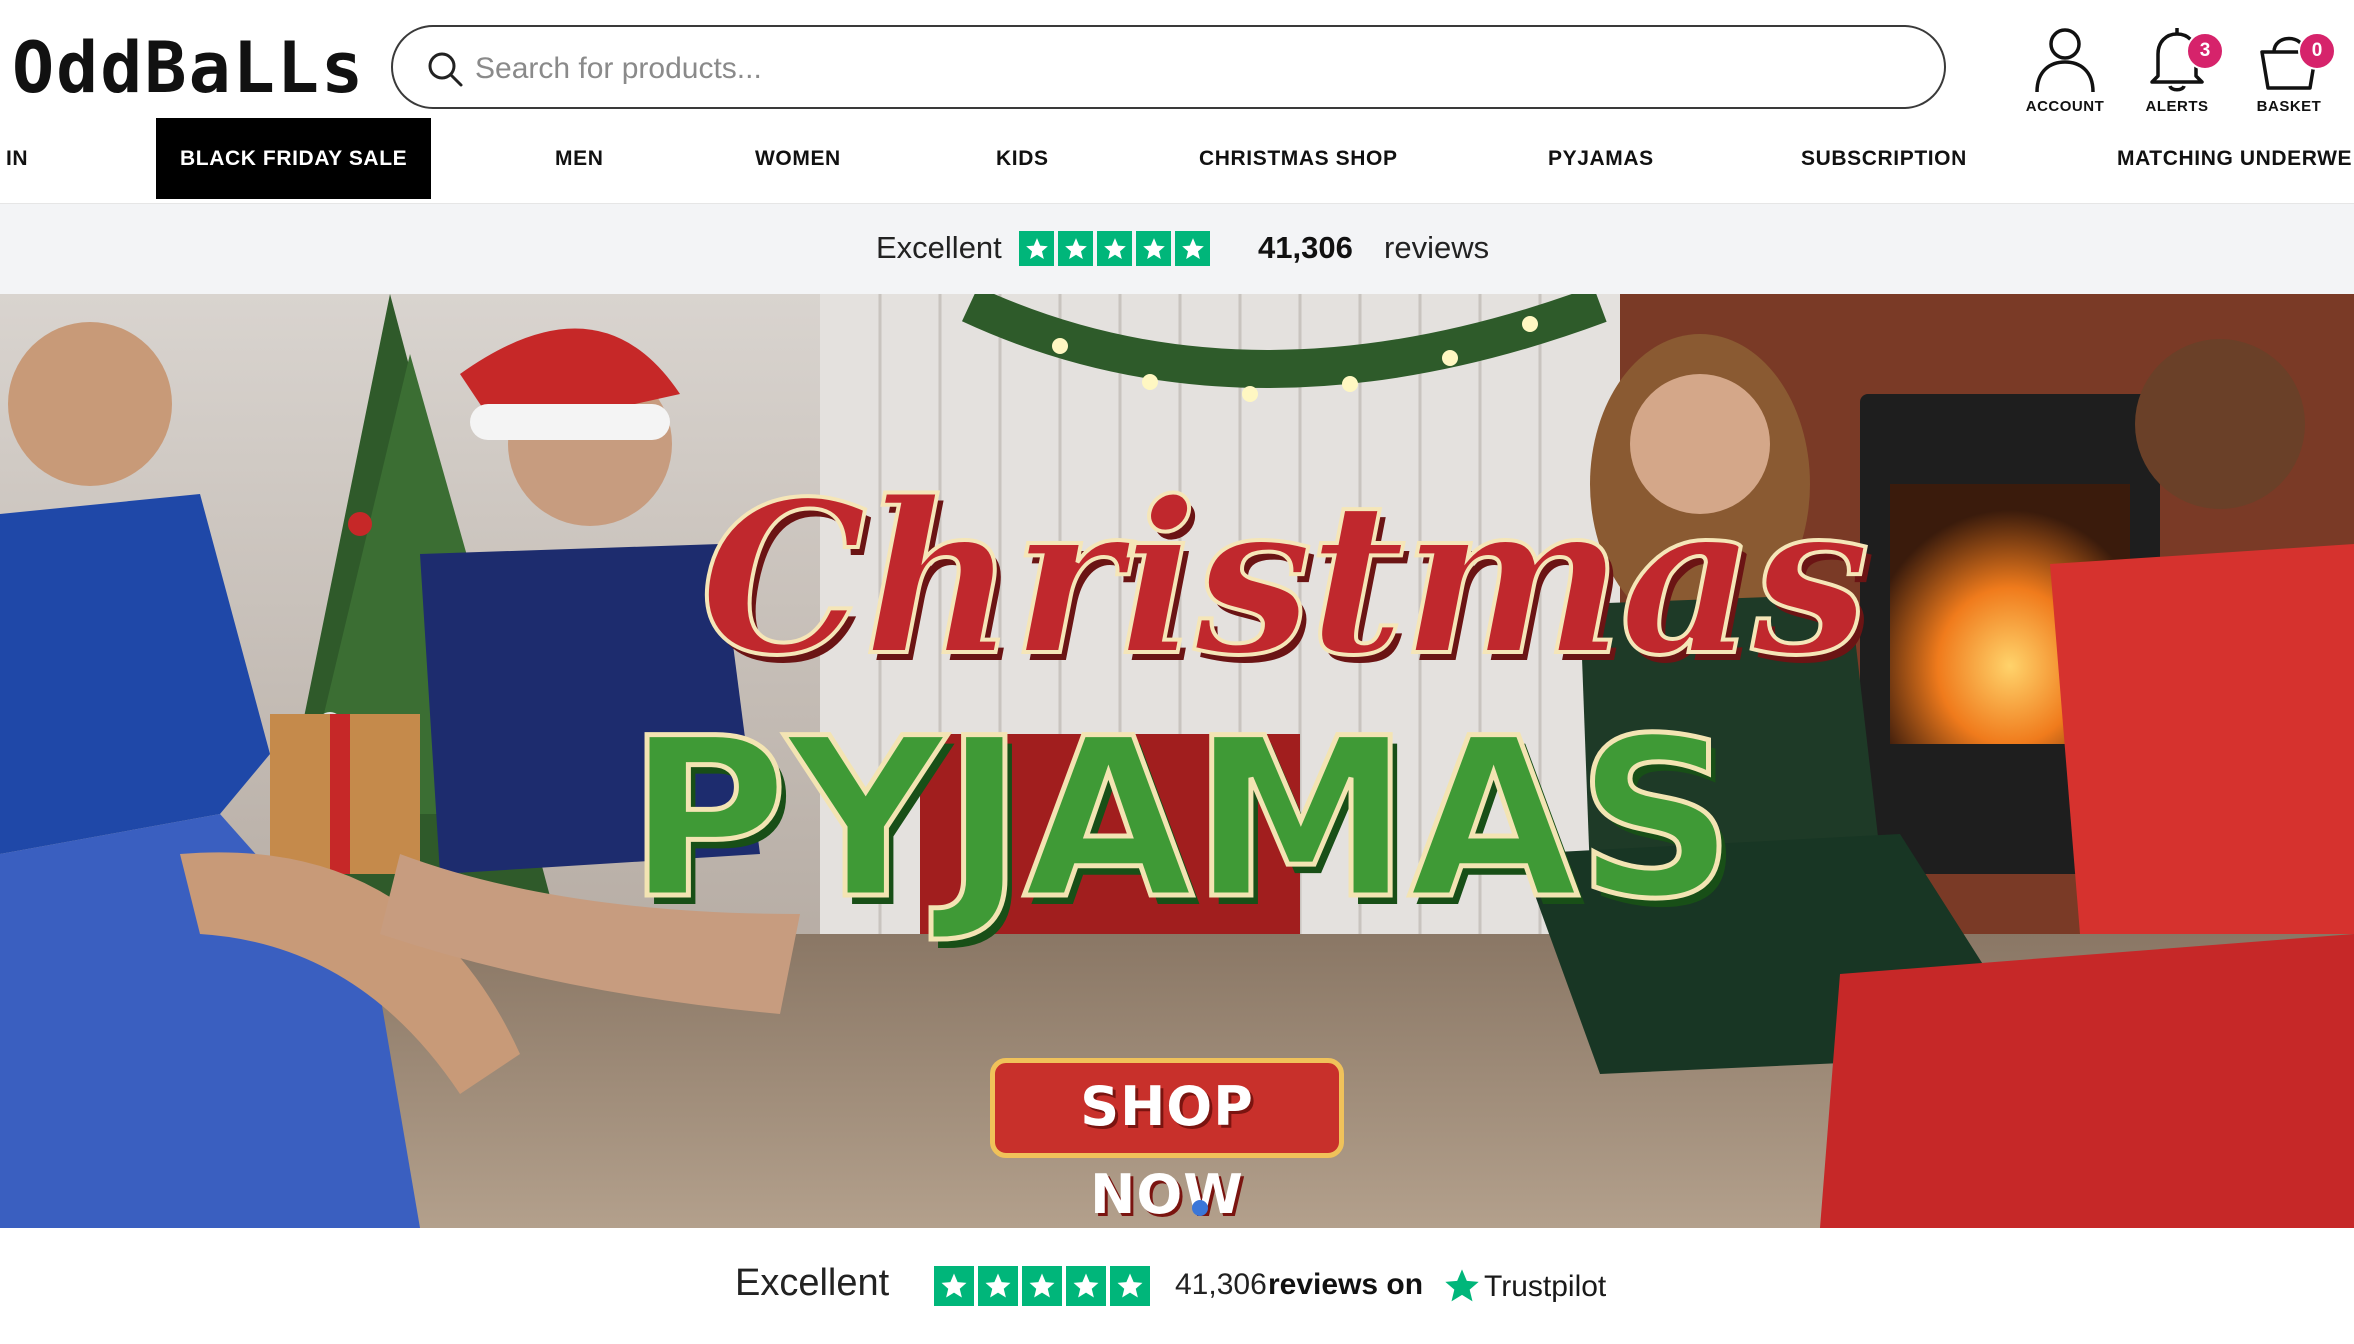  I want to click on nav-item-matching-underwear: MATCHING UNDERWE, so click(2234, 158).